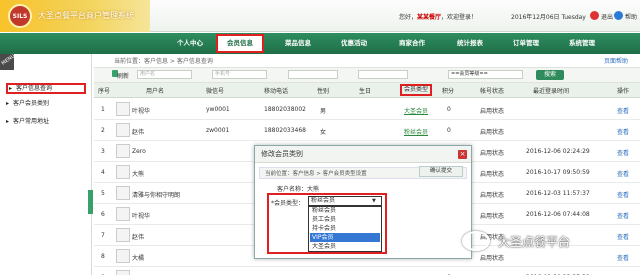 The width and height of the screenshot is (640, 275). Describe the element at coordinates (276, 91) in the screenshot. I see `column-header: 移动电话` at that location.